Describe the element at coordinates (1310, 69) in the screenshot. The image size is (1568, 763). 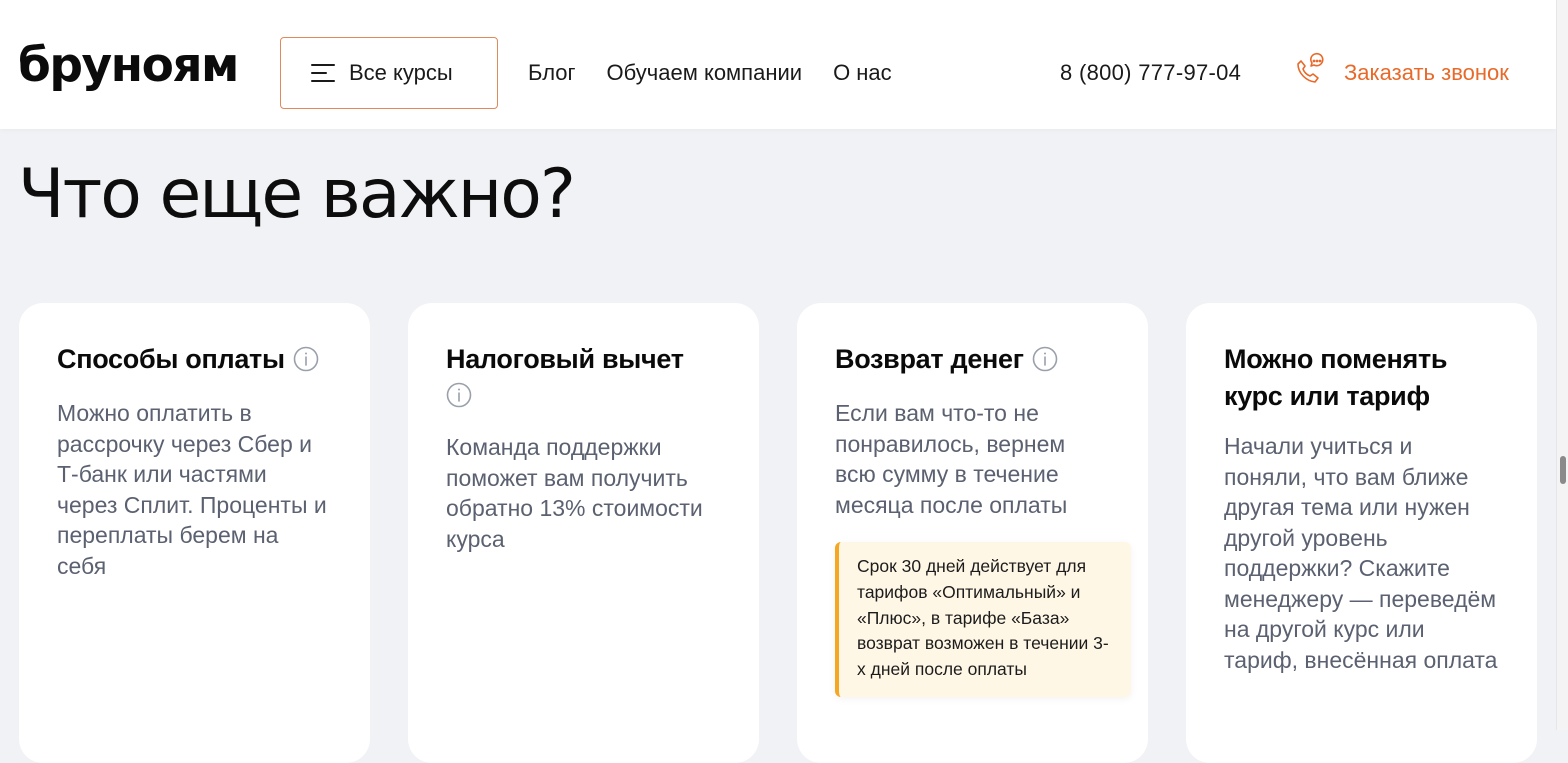
I see `phone-chat-icon` at that location.